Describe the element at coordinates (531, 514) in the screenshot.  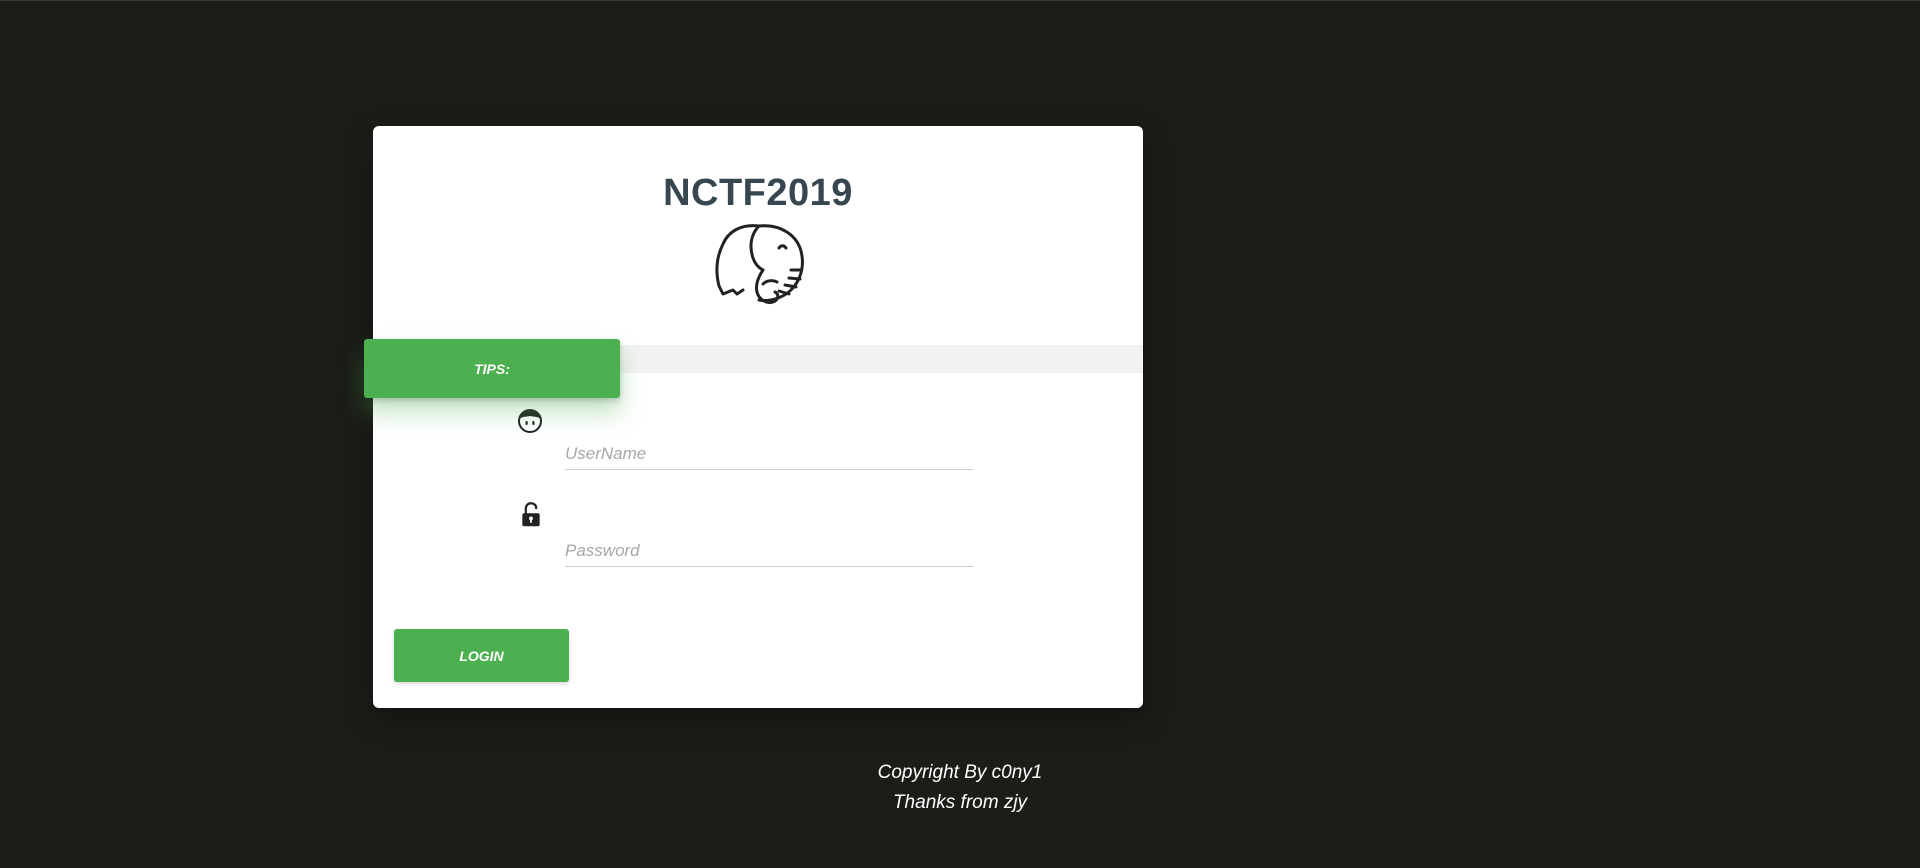
I see `unlocked-padlock-icon` at that location.